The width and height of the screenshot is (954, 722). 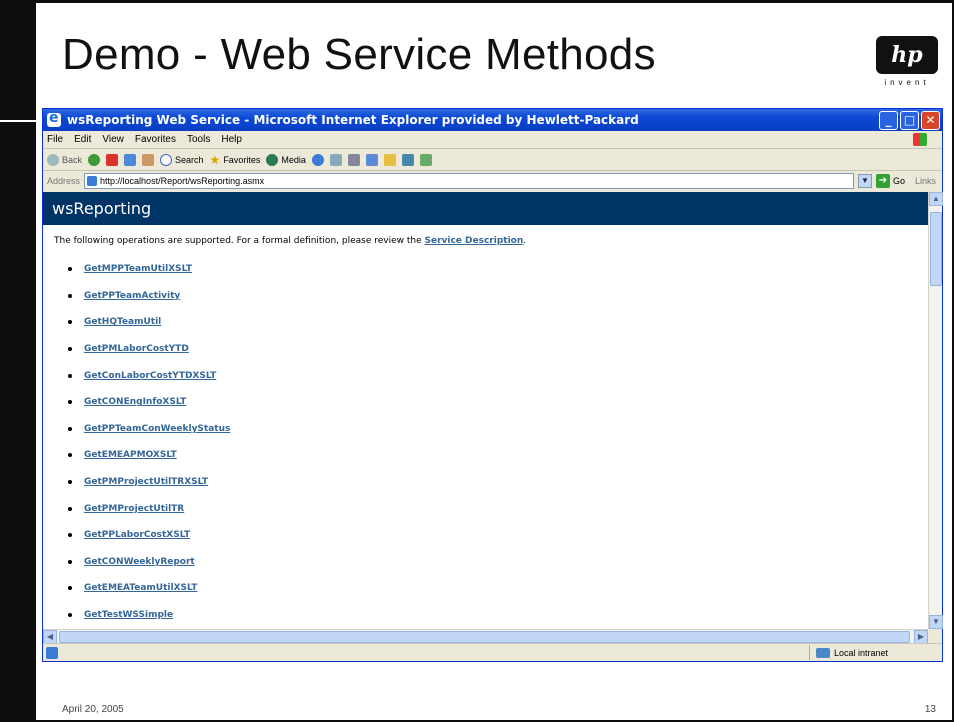 I want to click on ie-app-icon, so click(x=54, y=118).